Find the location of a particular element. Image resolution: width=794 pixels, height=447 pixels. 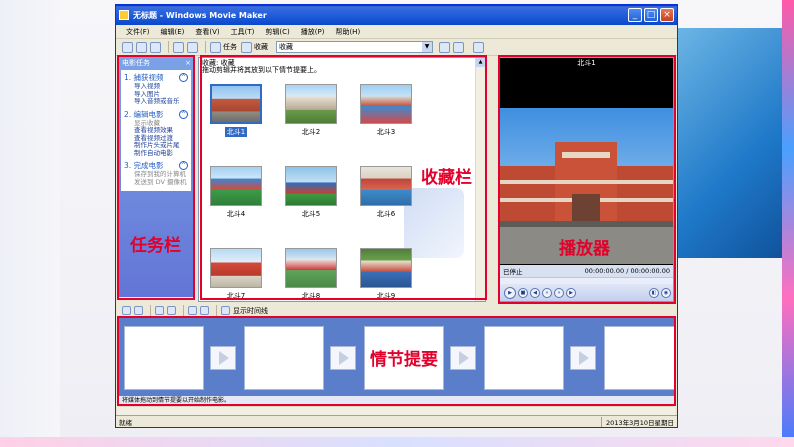

title-bar: 无标题 - Windows Movie Maker _ □ × is located at coordinates (396, 15).